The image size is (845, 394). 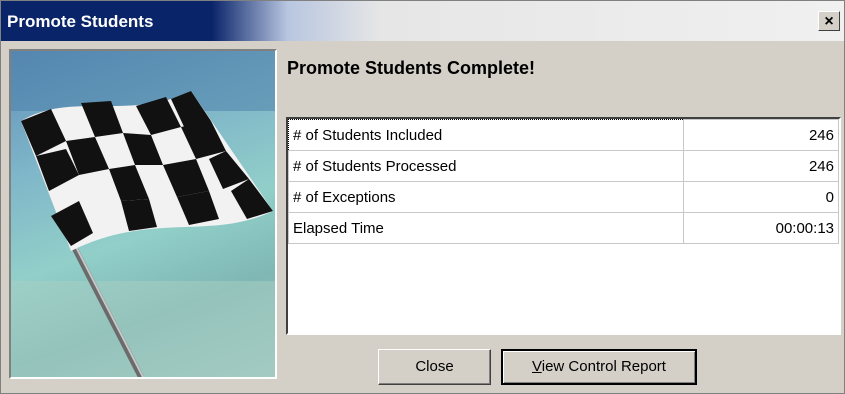 What do you see at coordinates (761, 197) in the screenshot?
I see `row-value: 0` at bounding box center [761, 197].